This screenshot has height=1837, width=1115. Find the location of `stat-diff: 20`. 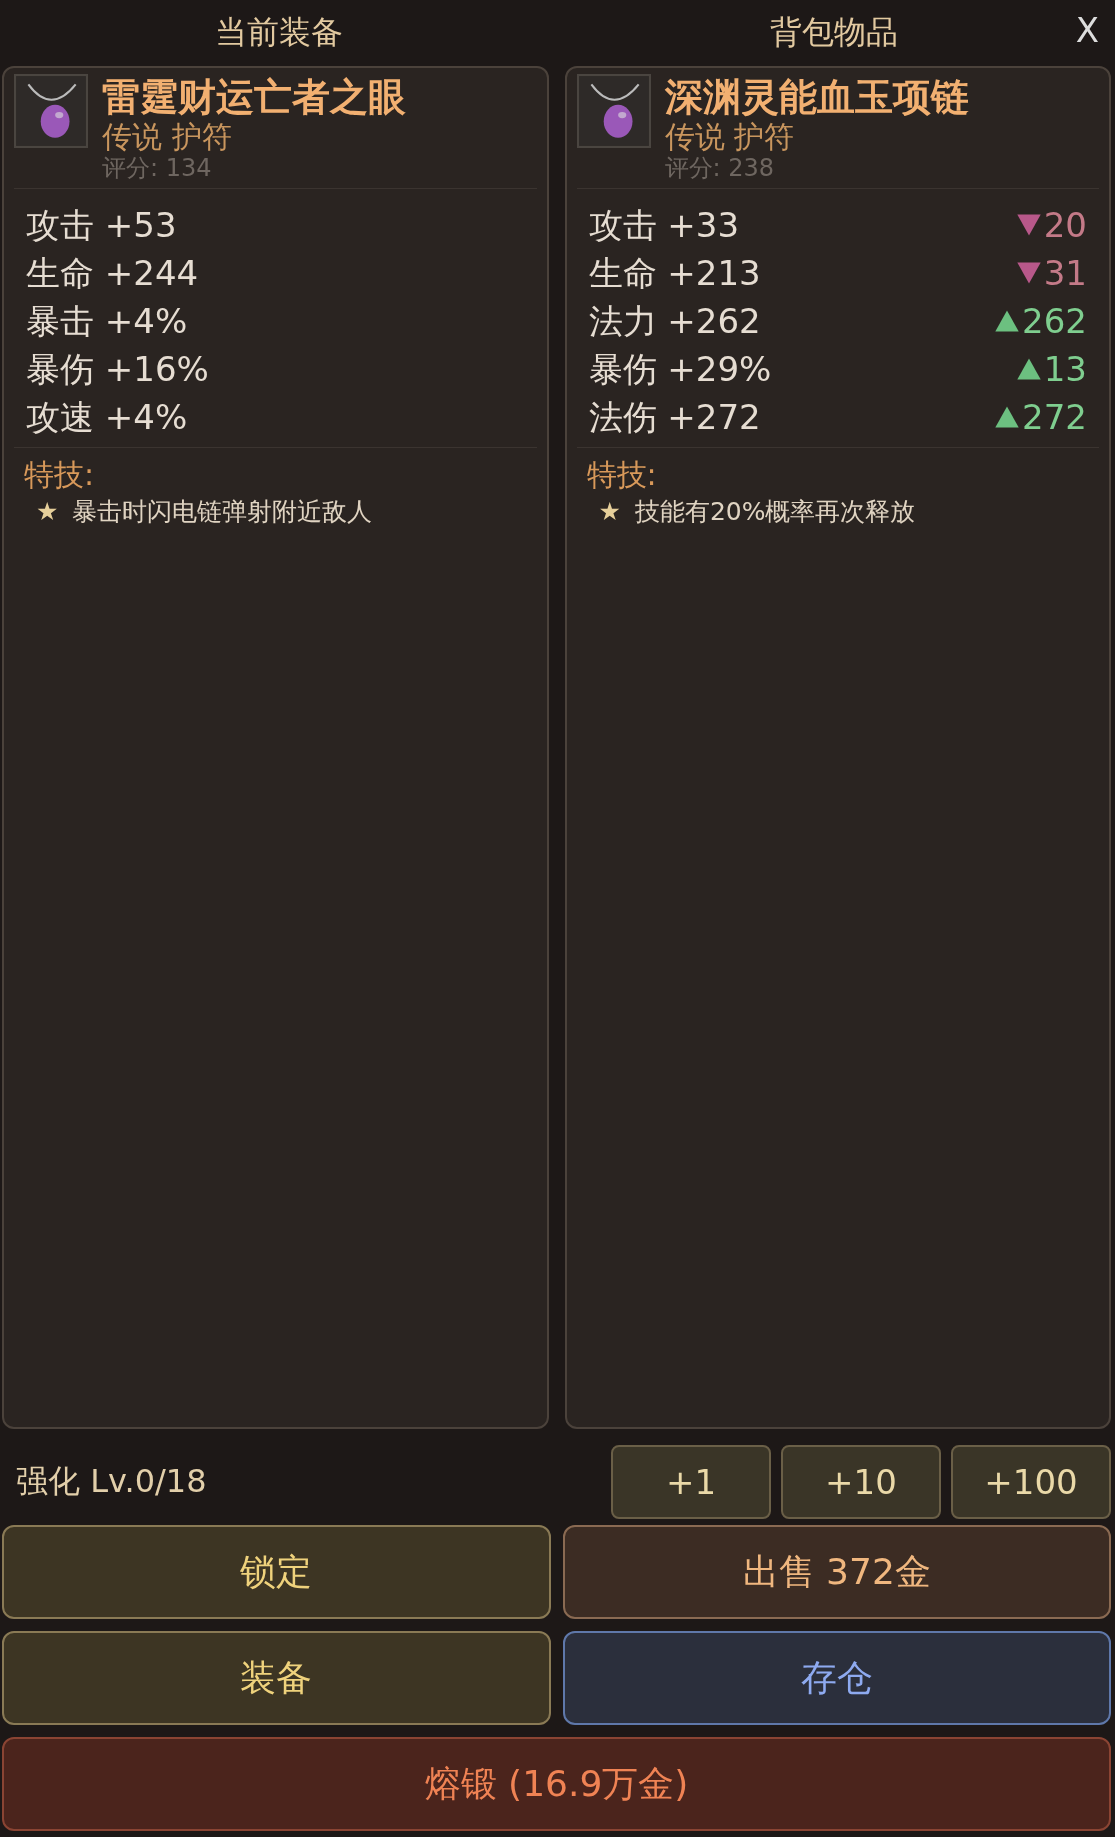

stat-diff: 20 is located at coordinates (1051, 225).